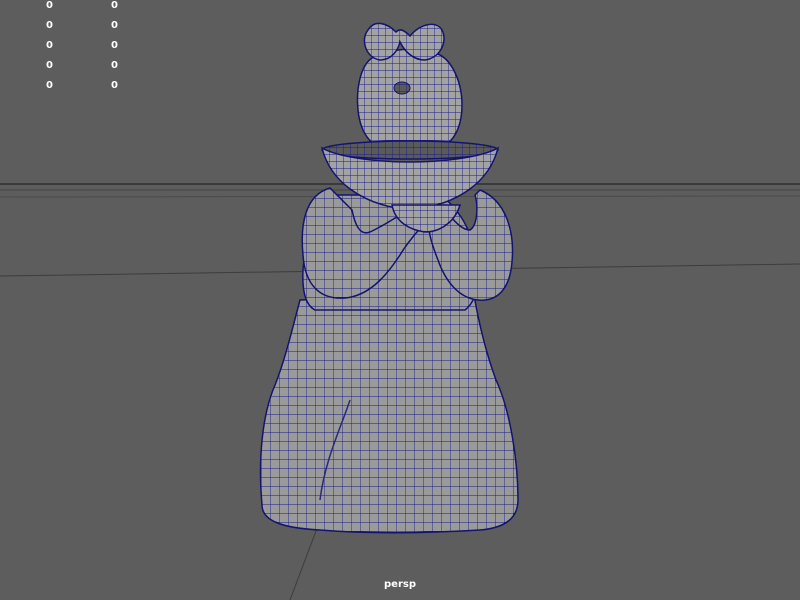  Describe the element at coordinates (389, 414) in the screenshot. I see `mesh-robe` at that location.